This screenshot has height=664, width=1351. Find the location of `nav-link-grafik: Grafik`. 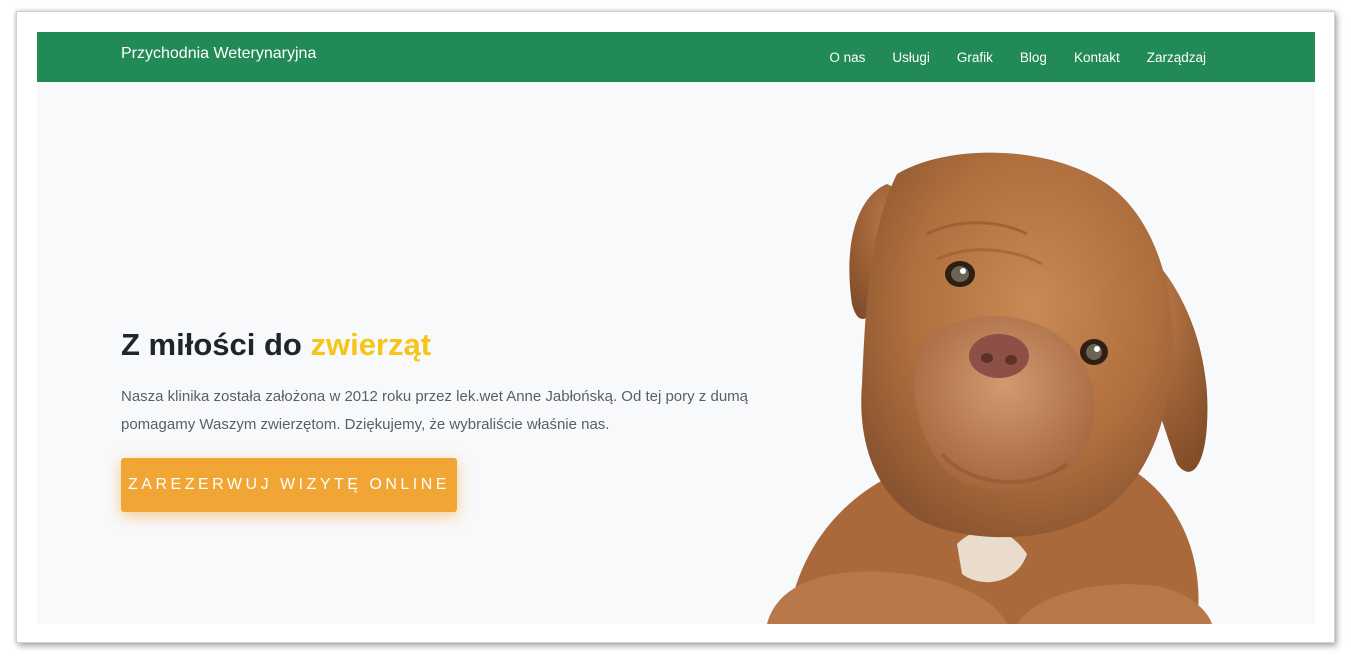

nav-link-grafik: Grafik is located at coordinates (975, 57).